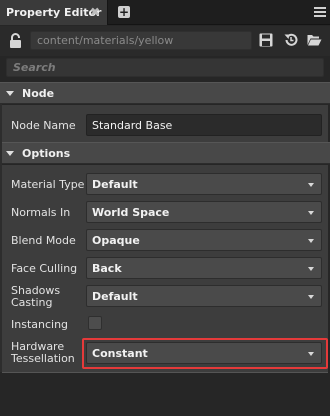  I want to click on normals-in-value: World Space, so click(131, 212).